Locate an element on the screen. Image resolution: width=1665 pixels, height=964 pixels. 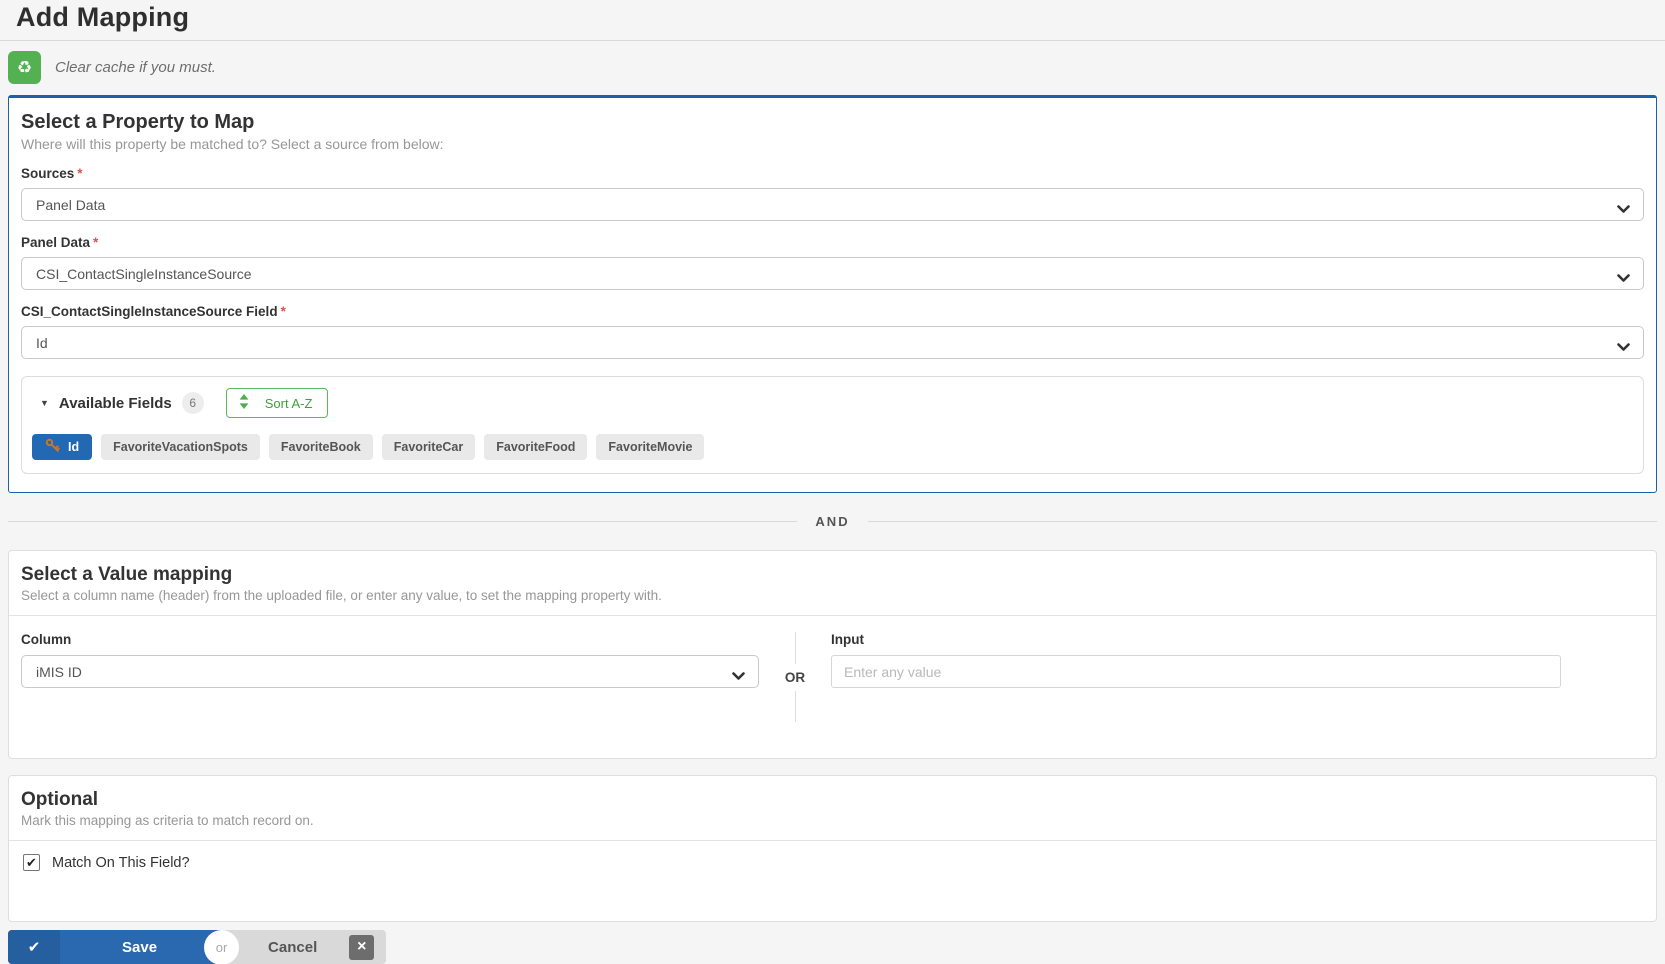
field-chip-label: Id is located at coordinates (74, 447).